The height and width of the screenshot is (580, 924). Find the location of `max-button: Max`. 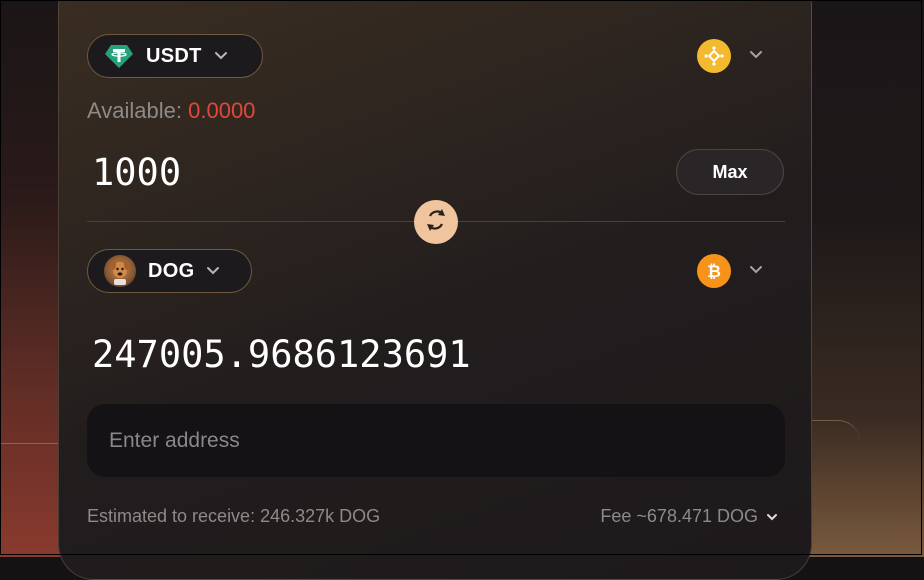

max-button: Max is located at coordinates (730, 172).